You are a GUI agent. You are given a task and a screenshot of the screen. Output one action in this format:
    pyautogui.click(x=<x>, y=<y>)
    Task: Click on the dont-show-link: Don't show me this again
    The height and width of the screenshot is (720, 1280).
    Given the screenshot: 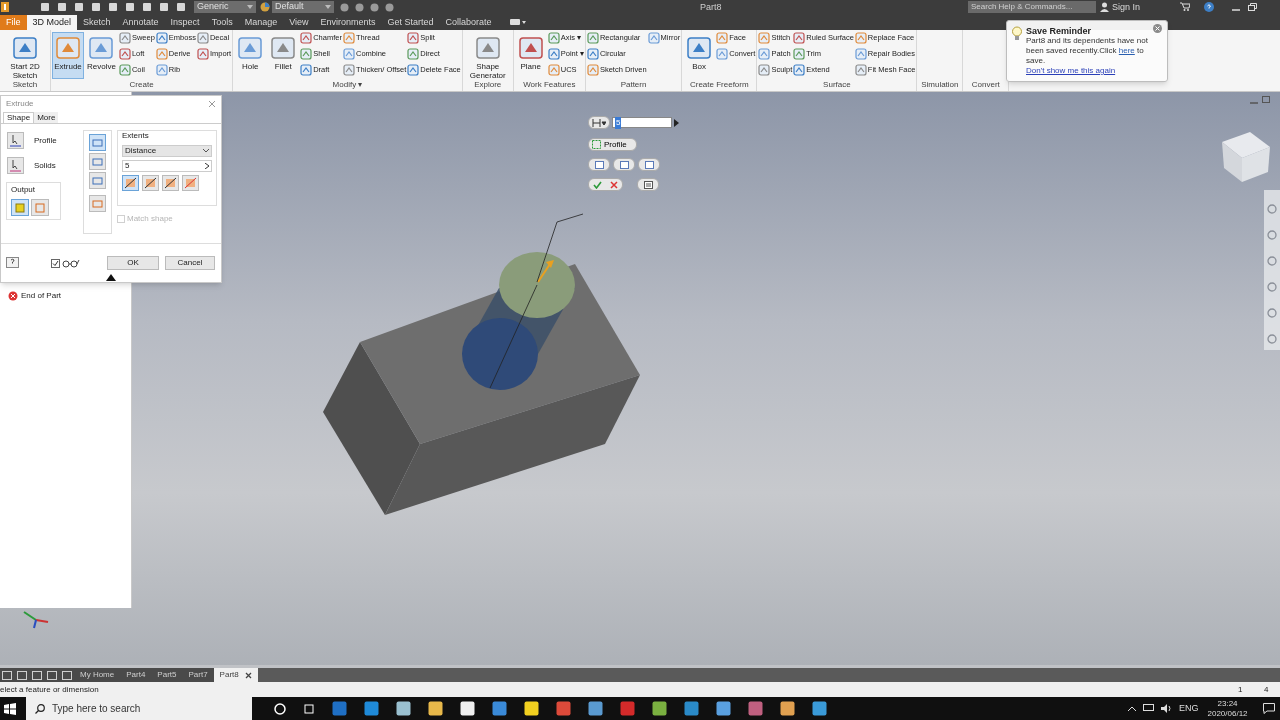 What is the action you would take?
    pyautogui.click(x=1092, y=71)
    